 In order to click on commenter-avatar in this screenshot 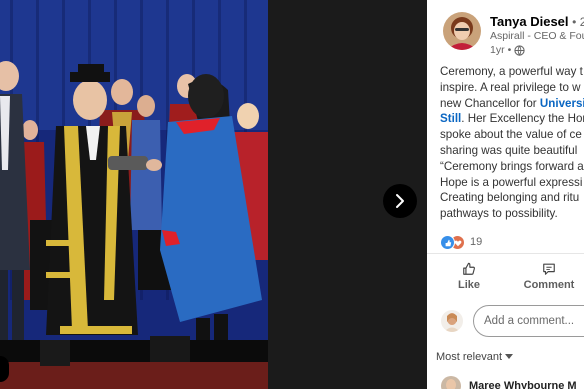, I will do `click(451, 382)`.